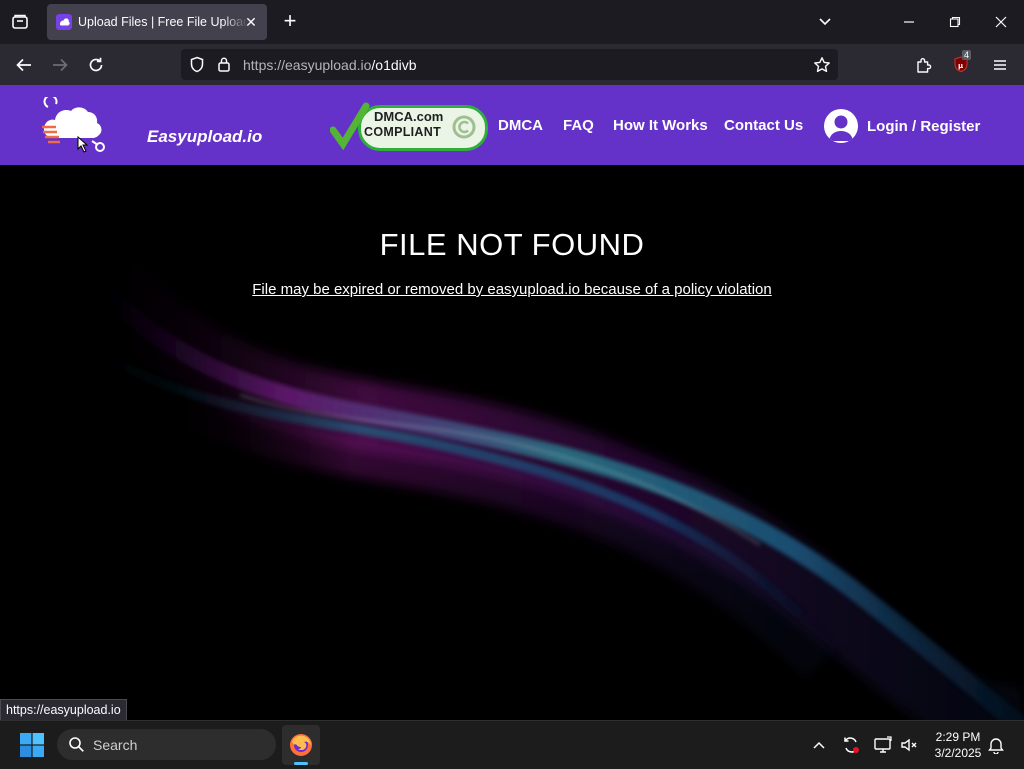 This screenshot has height=769, width=1024. I want to click on back-arrow-icon, so click(24, 65).